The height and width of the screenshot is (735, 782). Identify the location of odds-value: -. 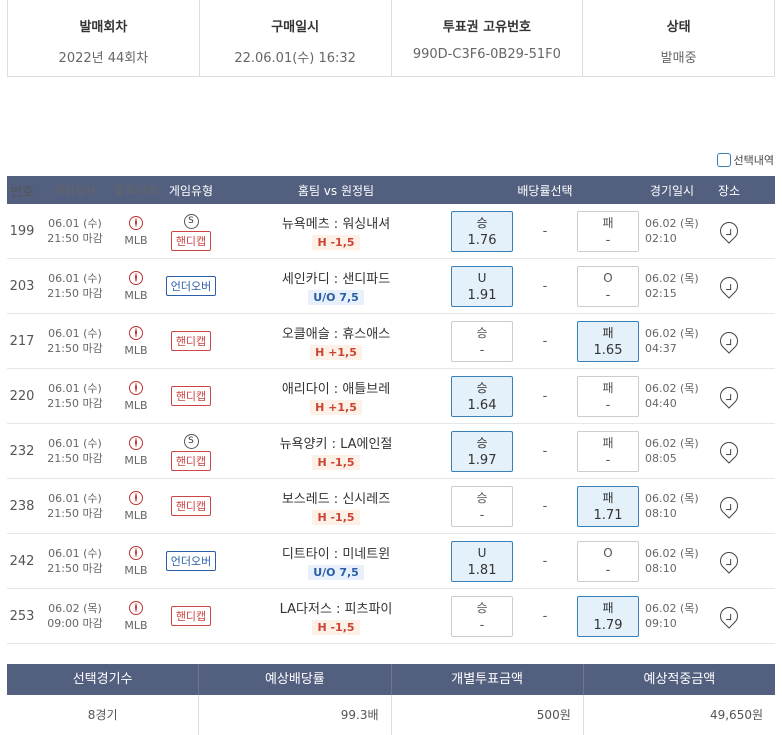
(482, 350).